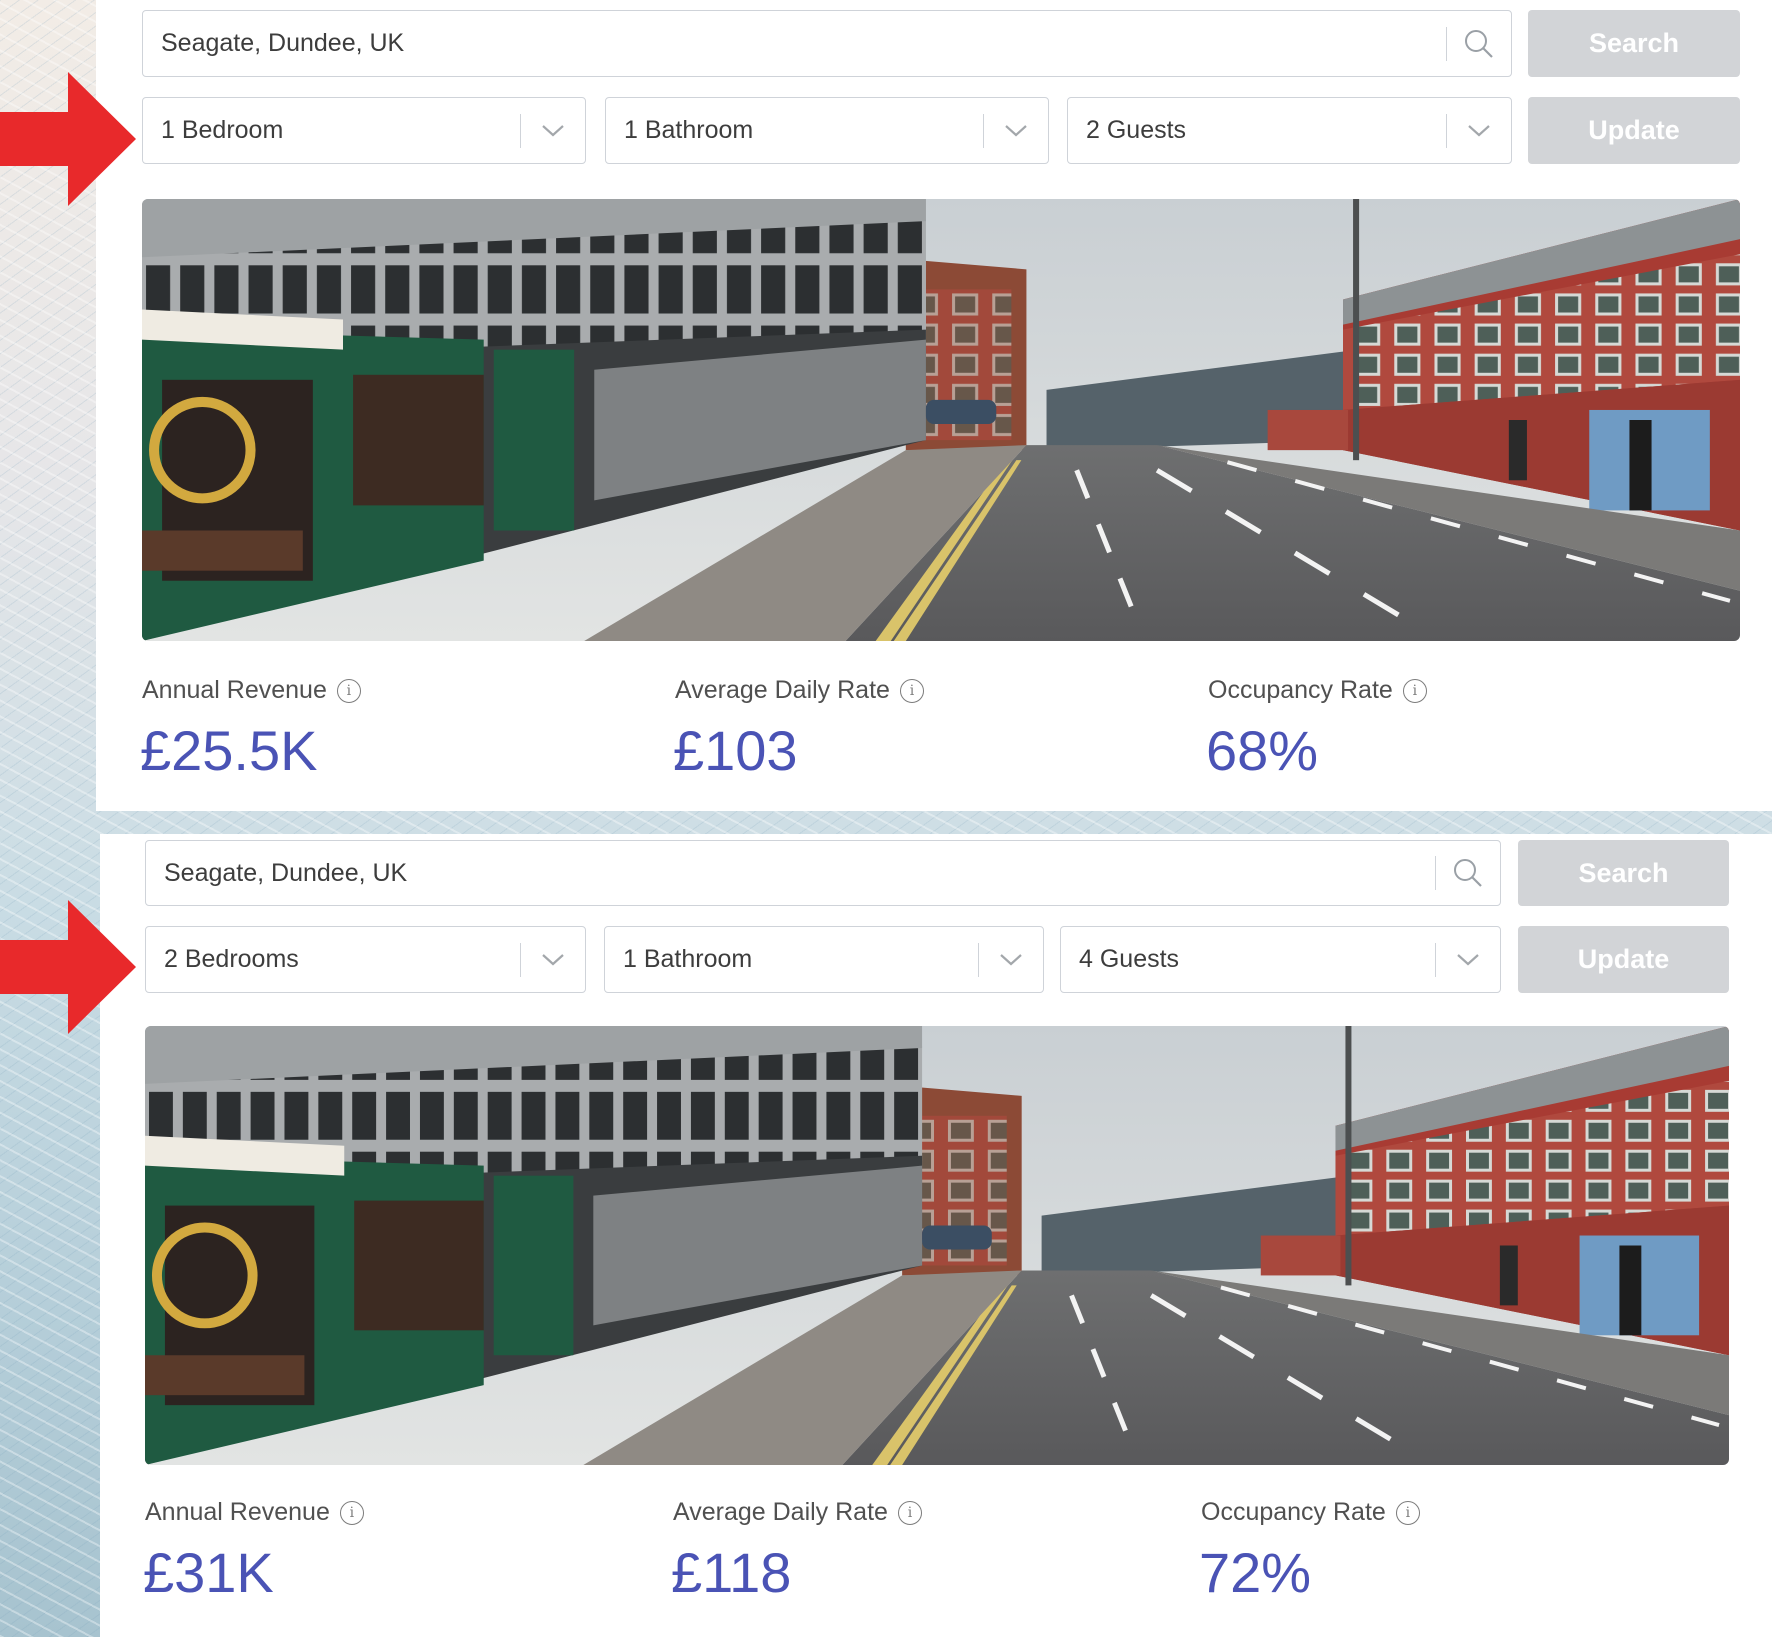 The height and width of the screenshot is (1637, 1772). What do you see at coordinates (365, 959) in the screenshot?
I see `bedrooms-select: 2 Bedrooms` at bounding box center [365, 959].